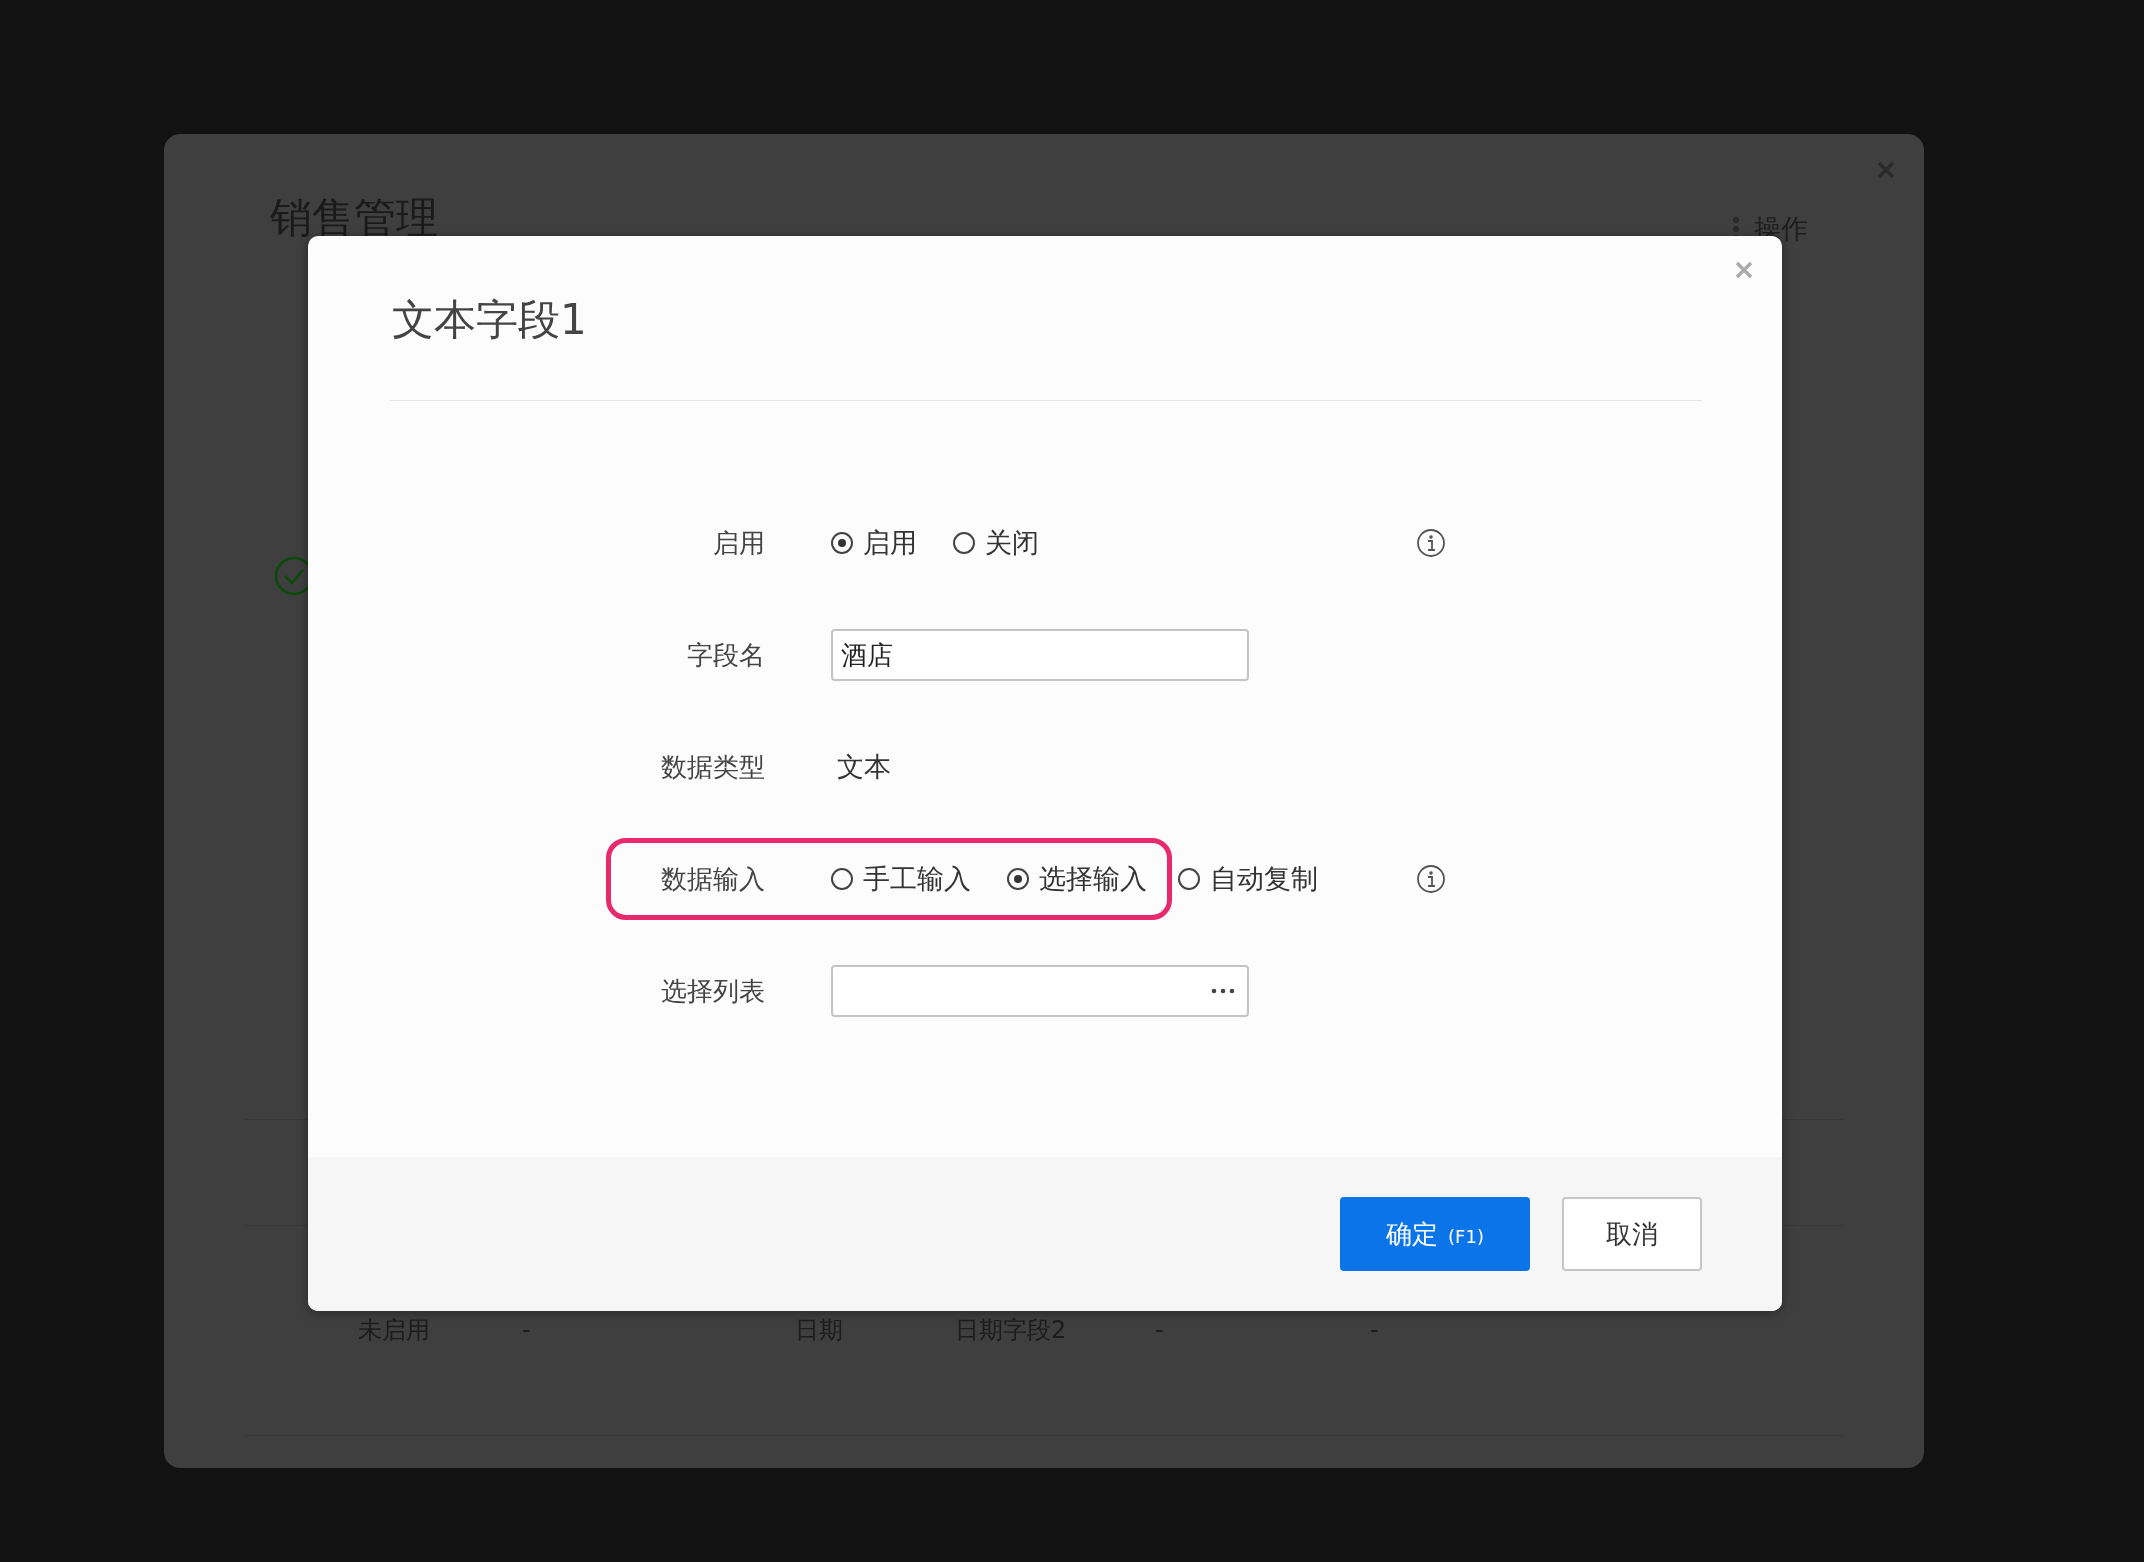  Describe the element at coordinates (712, 767) in the screenshot. I see `field-label: 数据类型` at that location.